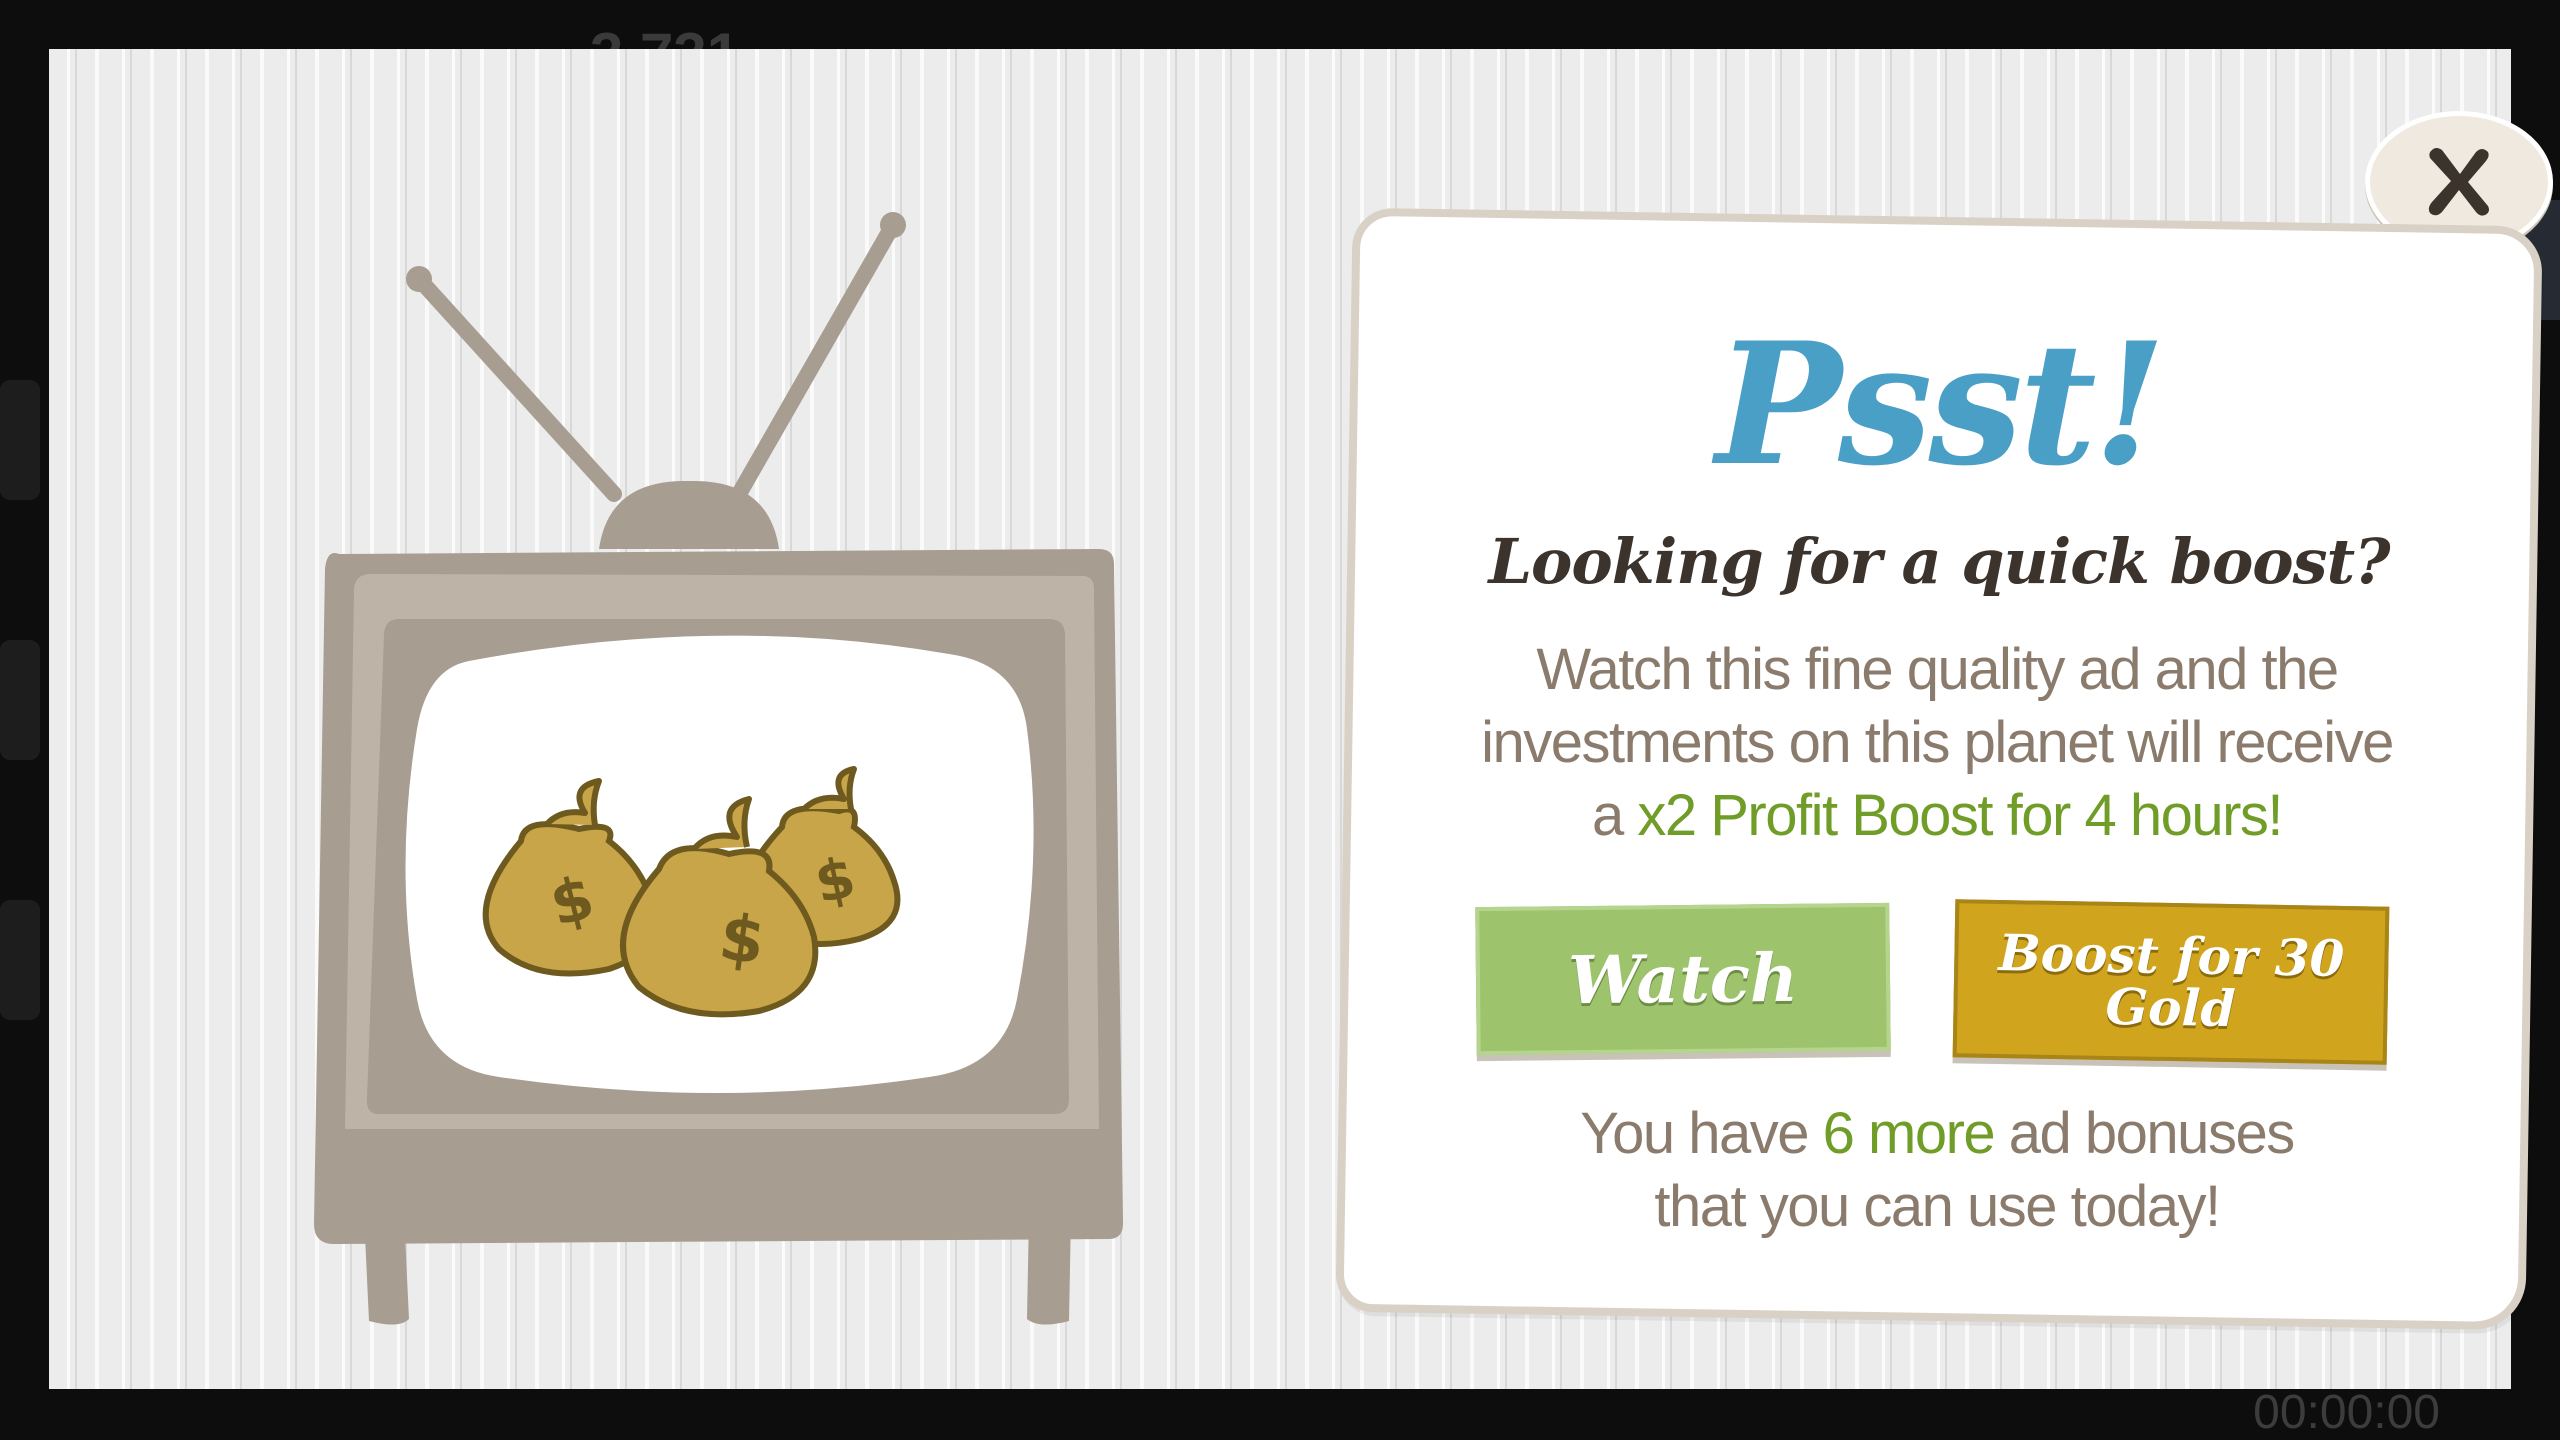 The width and height of the screenshot is (2560, 1440). Describe the element at coordinates (2346, 1412) in the screenshot. I see `background-timer: 00:00:00` at that location.